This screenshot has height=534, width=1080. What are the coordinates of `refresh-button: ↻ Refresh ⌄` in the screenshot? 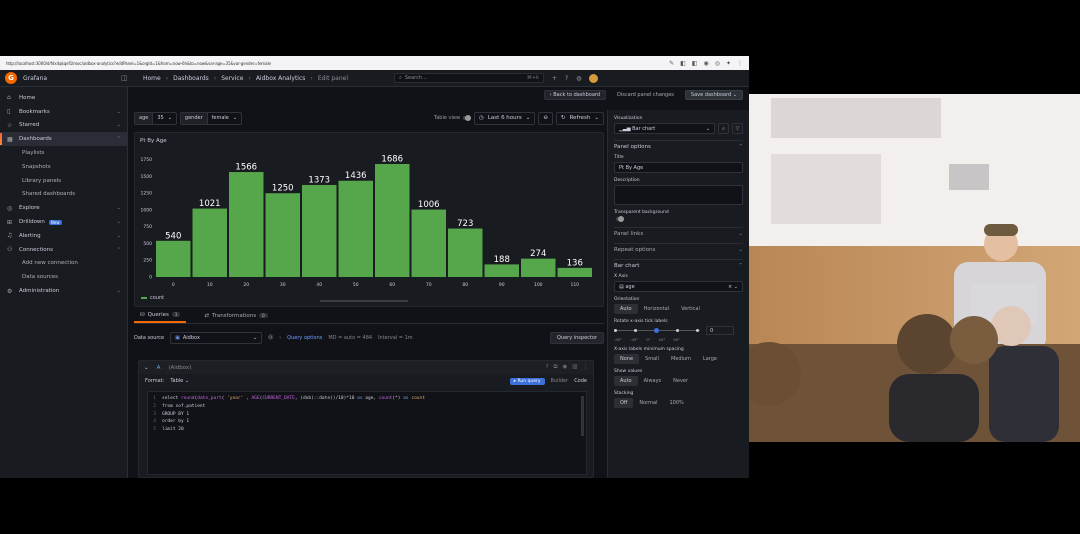 It's located at (580, 118).